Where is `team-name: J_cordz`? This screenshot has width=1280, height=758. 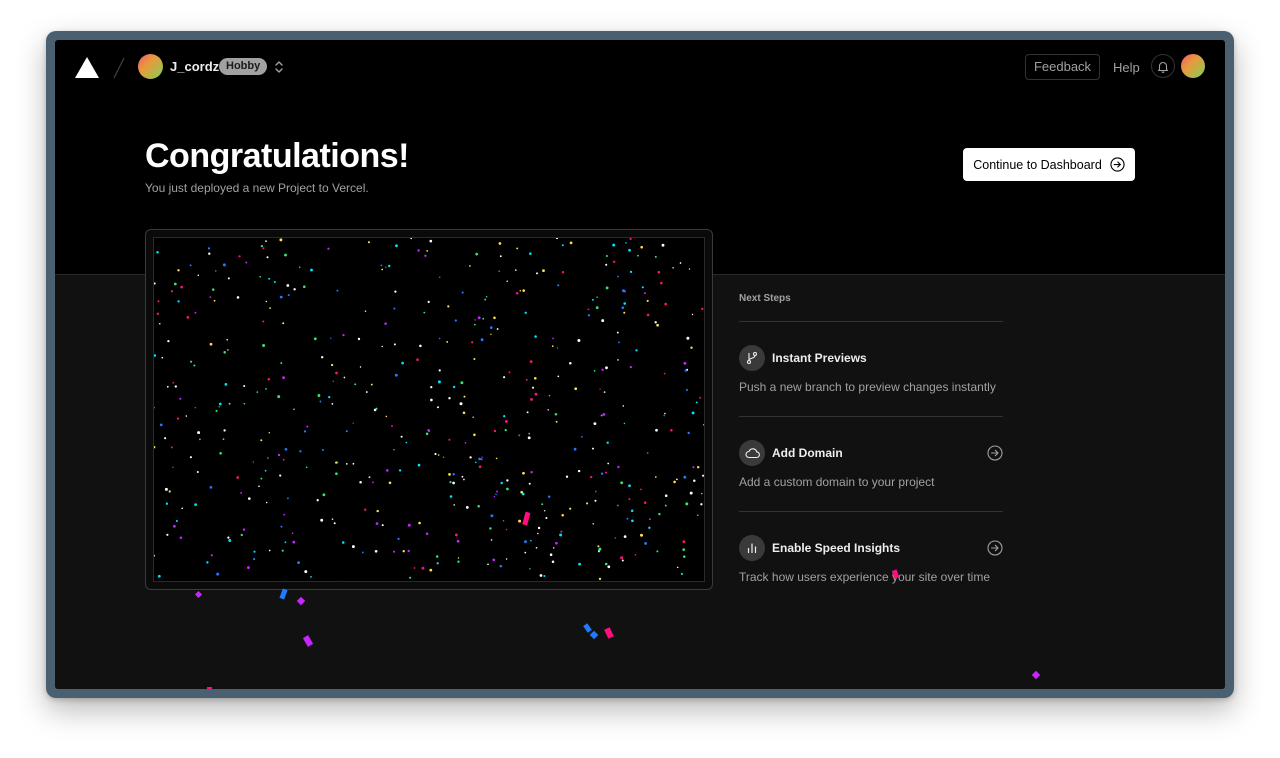 team-name: J_cordz is located at coordinates (194, 66).